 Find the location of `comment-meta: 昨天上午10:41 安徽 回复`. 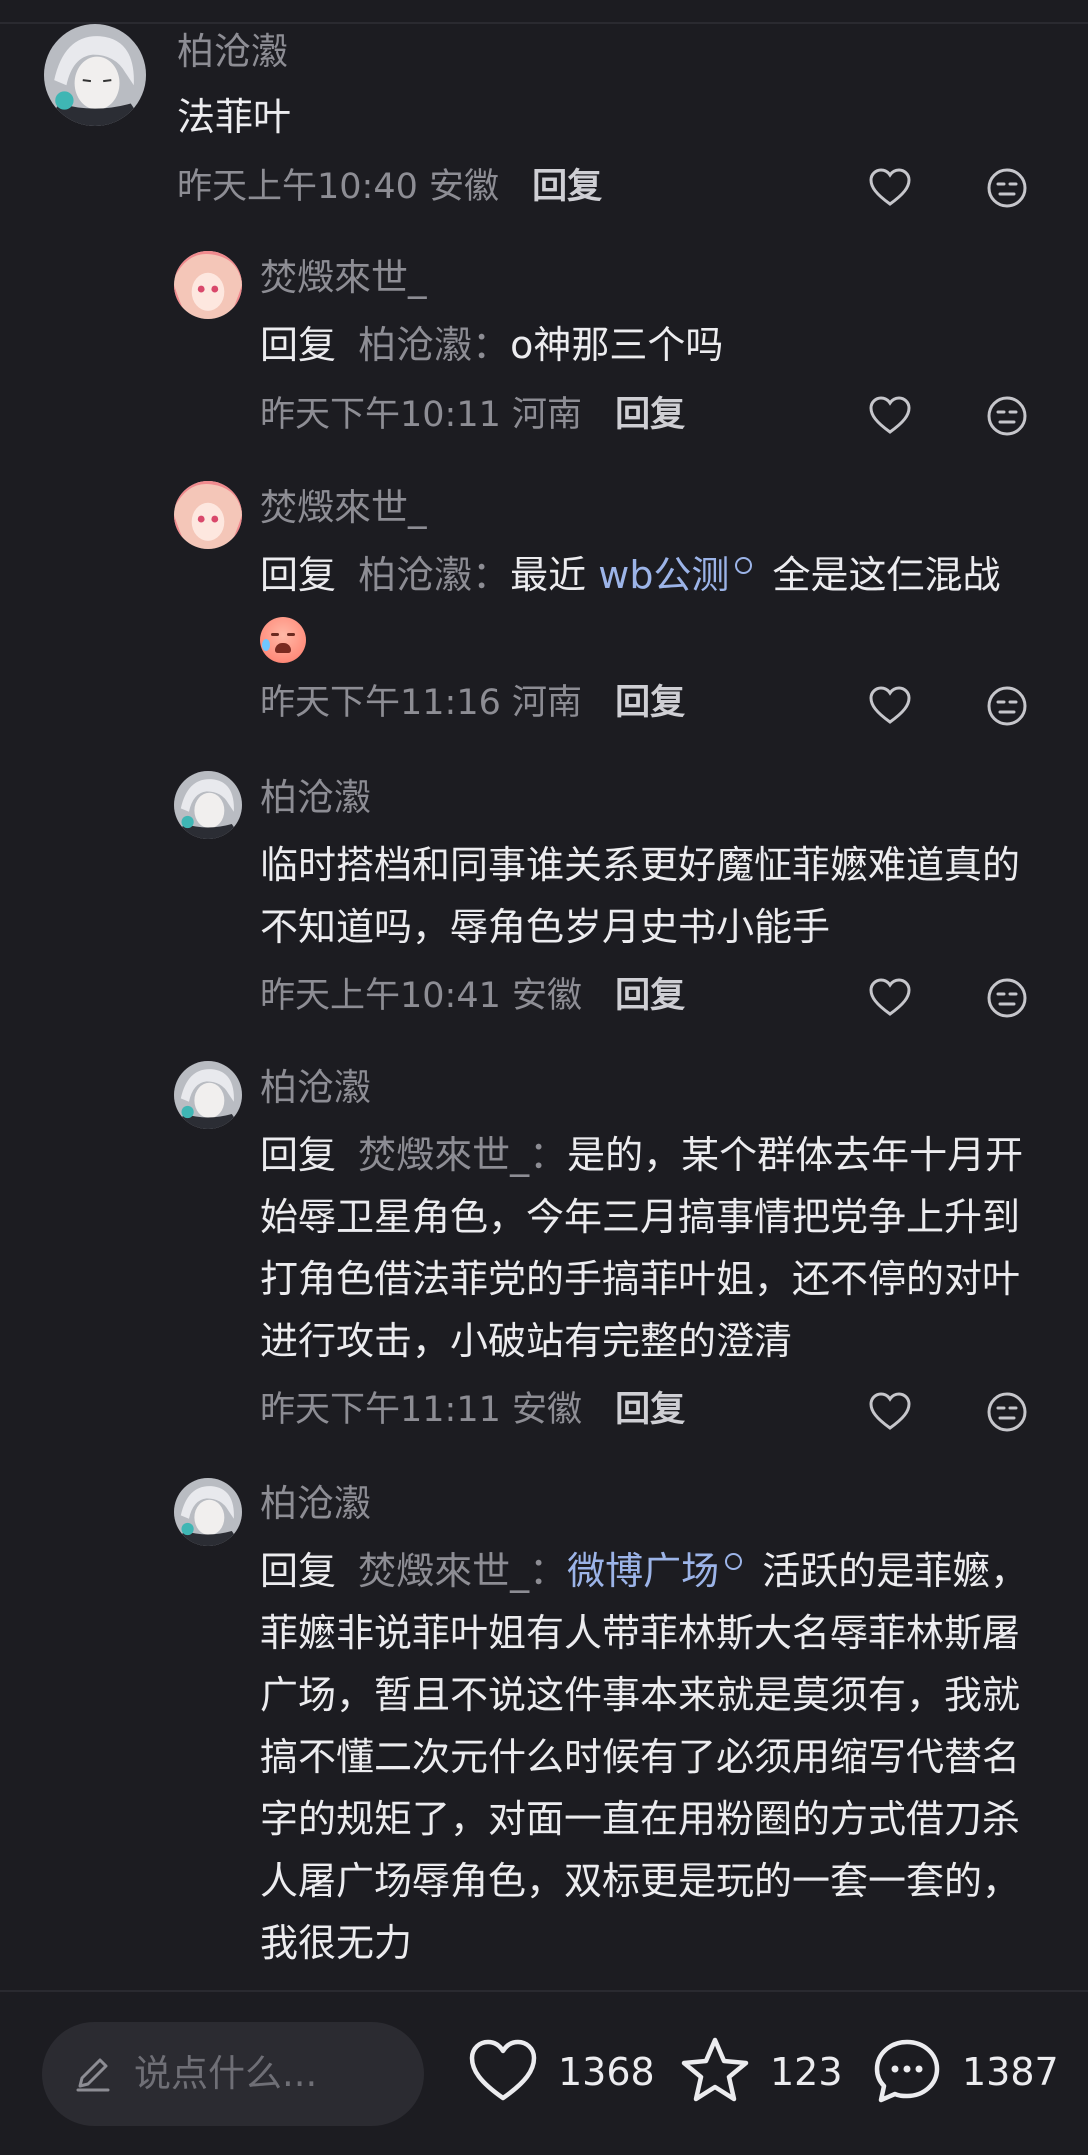

comment-meta: 昨天上午10:41 安徽 回复 is located at coordinates (472, 996).